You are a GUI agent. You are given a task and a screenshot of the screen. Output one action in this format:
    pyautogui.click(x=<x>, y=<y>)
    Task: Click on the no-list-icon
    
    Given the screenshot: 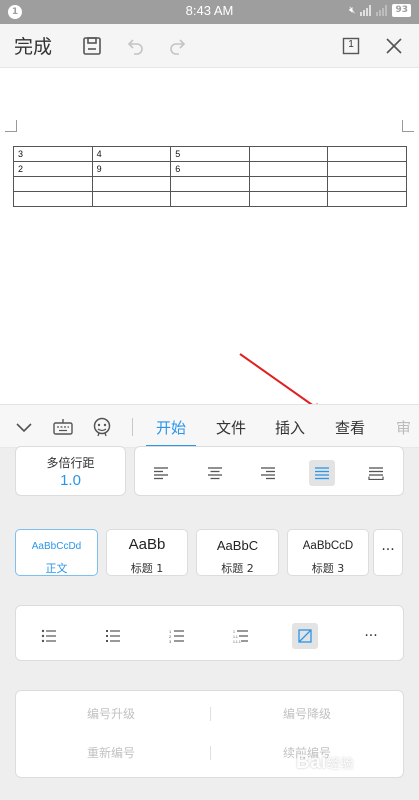 What is the action you would take?
    pyautogui.click(x=305, y=636)
    